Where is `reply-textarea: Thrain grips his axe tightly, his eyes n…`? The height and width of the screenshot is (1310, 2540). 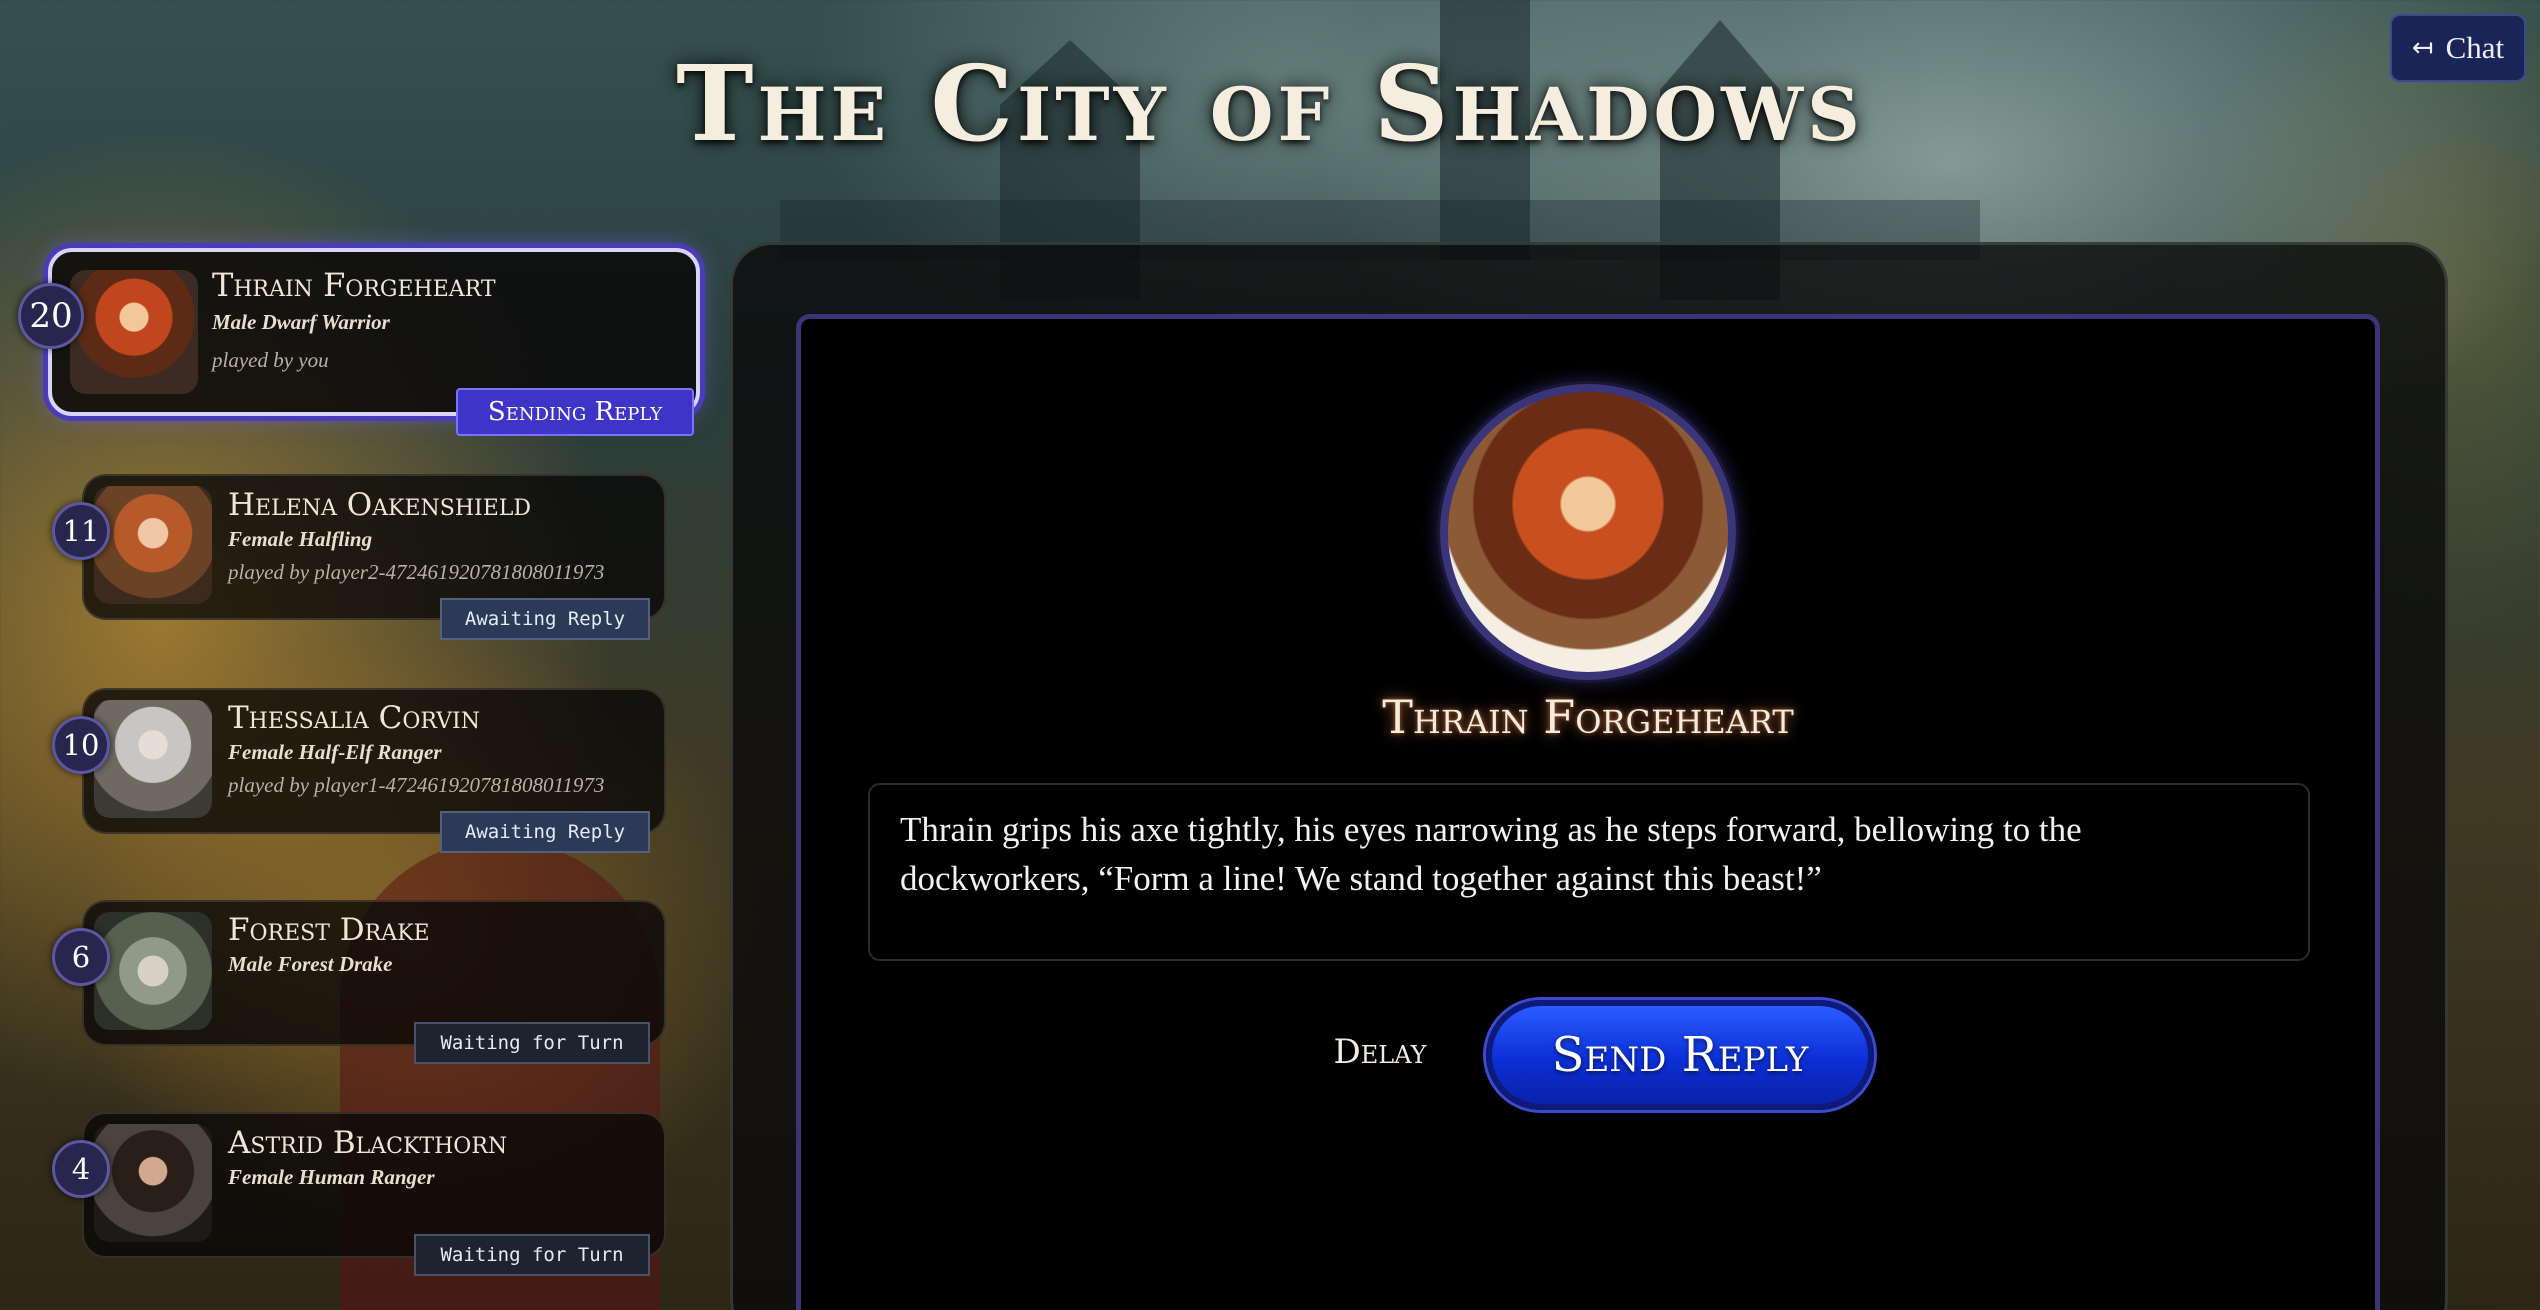
reply-textarea: Thrain grips his axe tightly, his eyes n… is located at coordinates (1589, 872).